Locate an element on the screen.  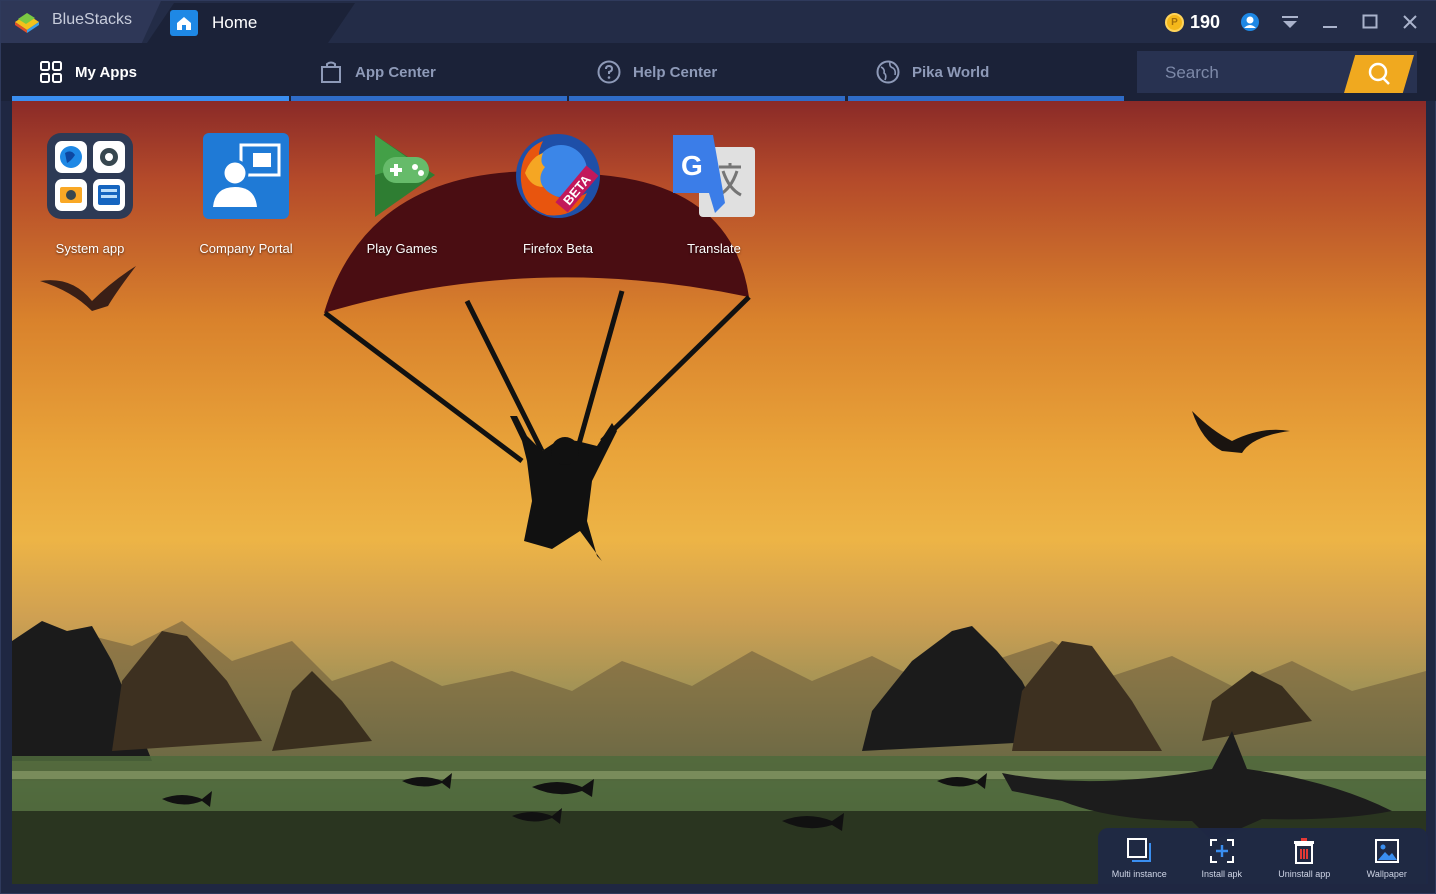
nav-label: App Center is located at coordinates (395, 72).